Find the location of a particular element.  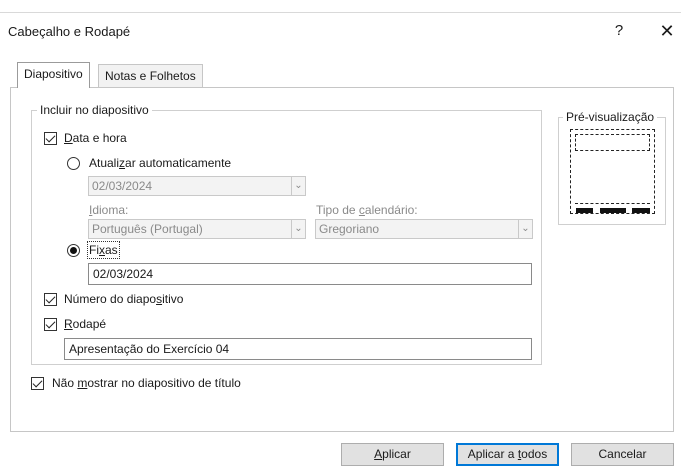

fixed-radio is located at coordinates (73, 250).